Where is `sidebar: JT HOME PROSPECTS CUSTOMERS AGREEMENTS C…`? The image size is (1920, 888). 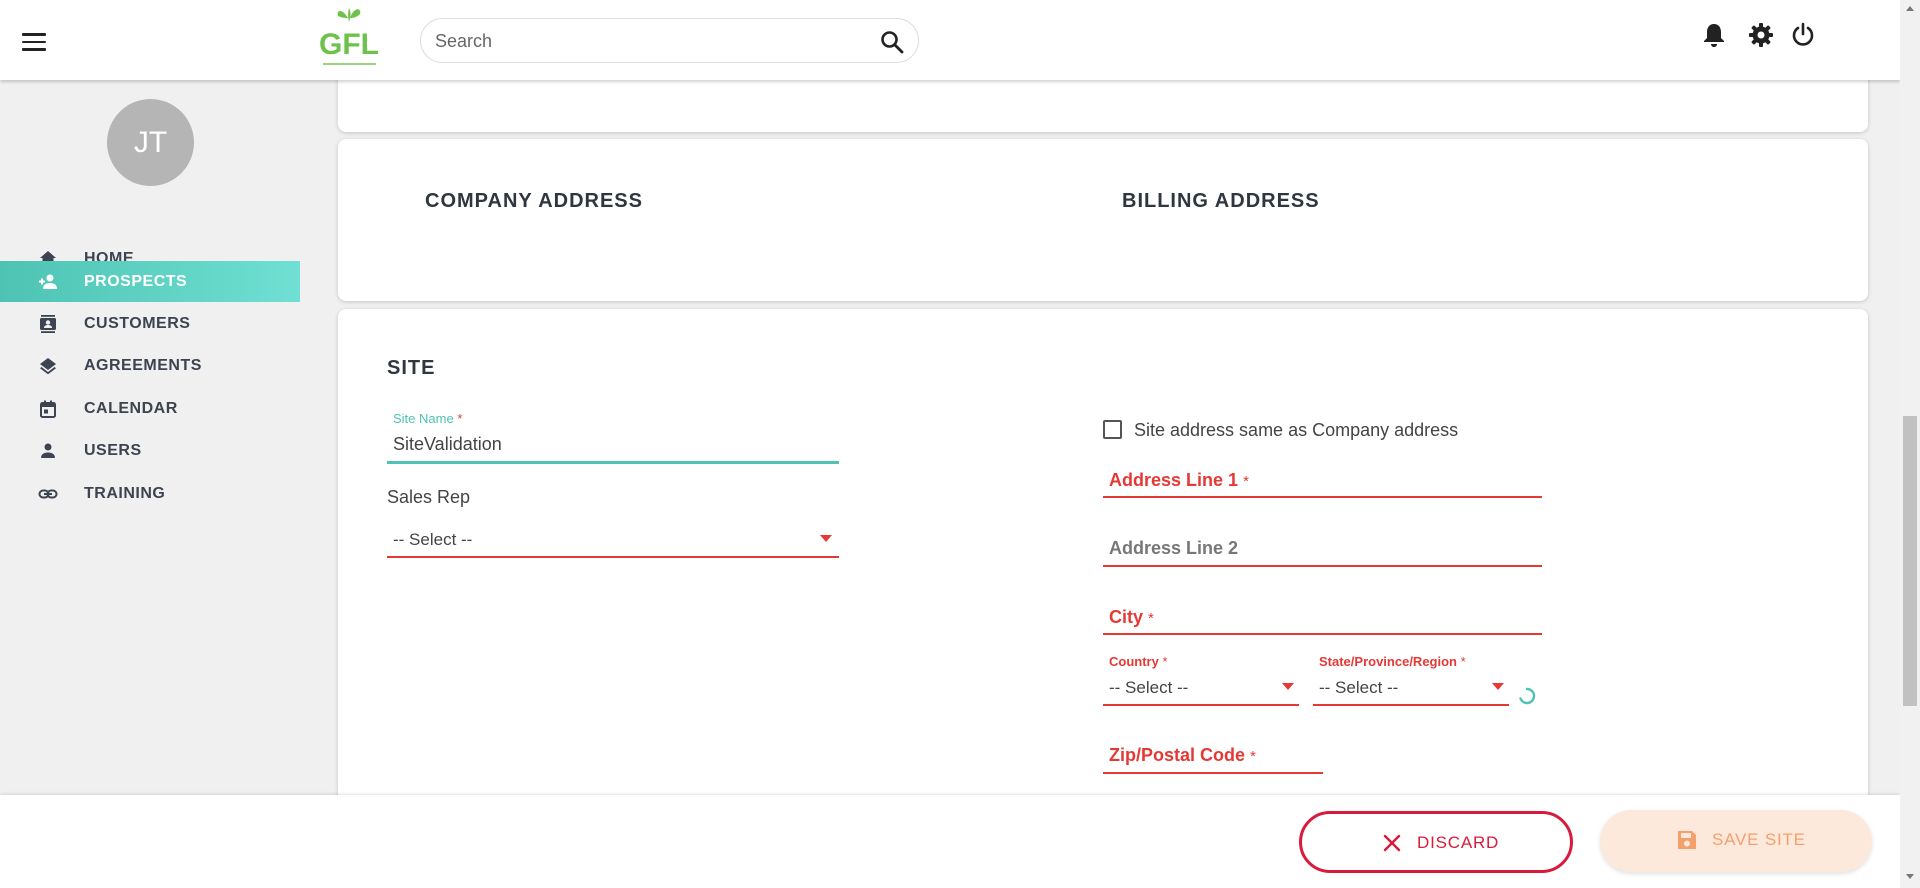 sidebar: JT HOME PROSPECTS CUSTOMERS AGREEMENTS C… is located at coordinates (150, 484).